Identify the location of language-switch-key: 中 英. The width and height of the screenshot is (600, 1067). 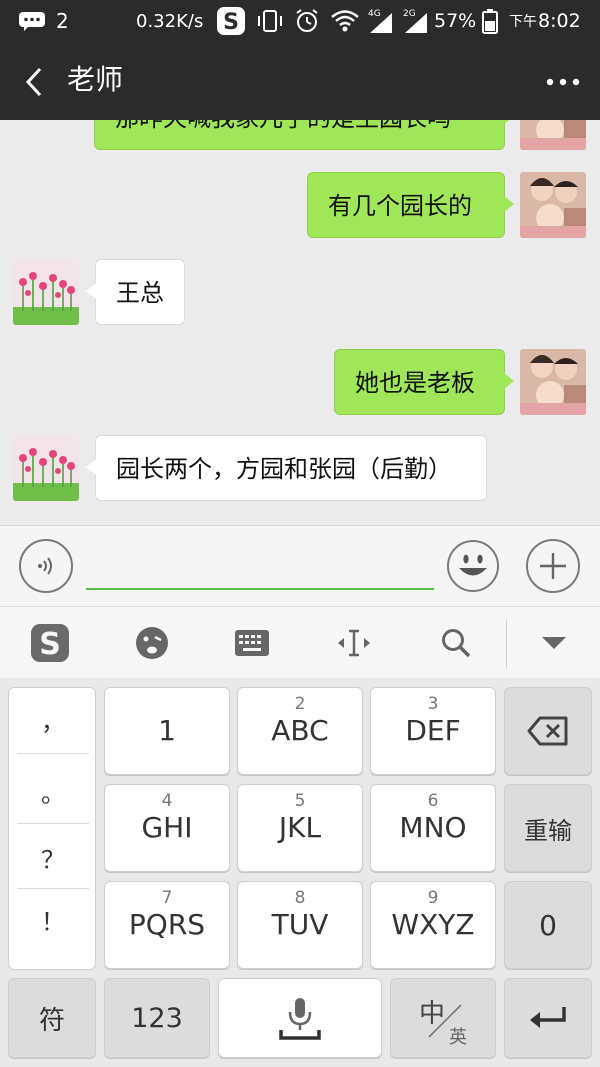
(443, 1018).